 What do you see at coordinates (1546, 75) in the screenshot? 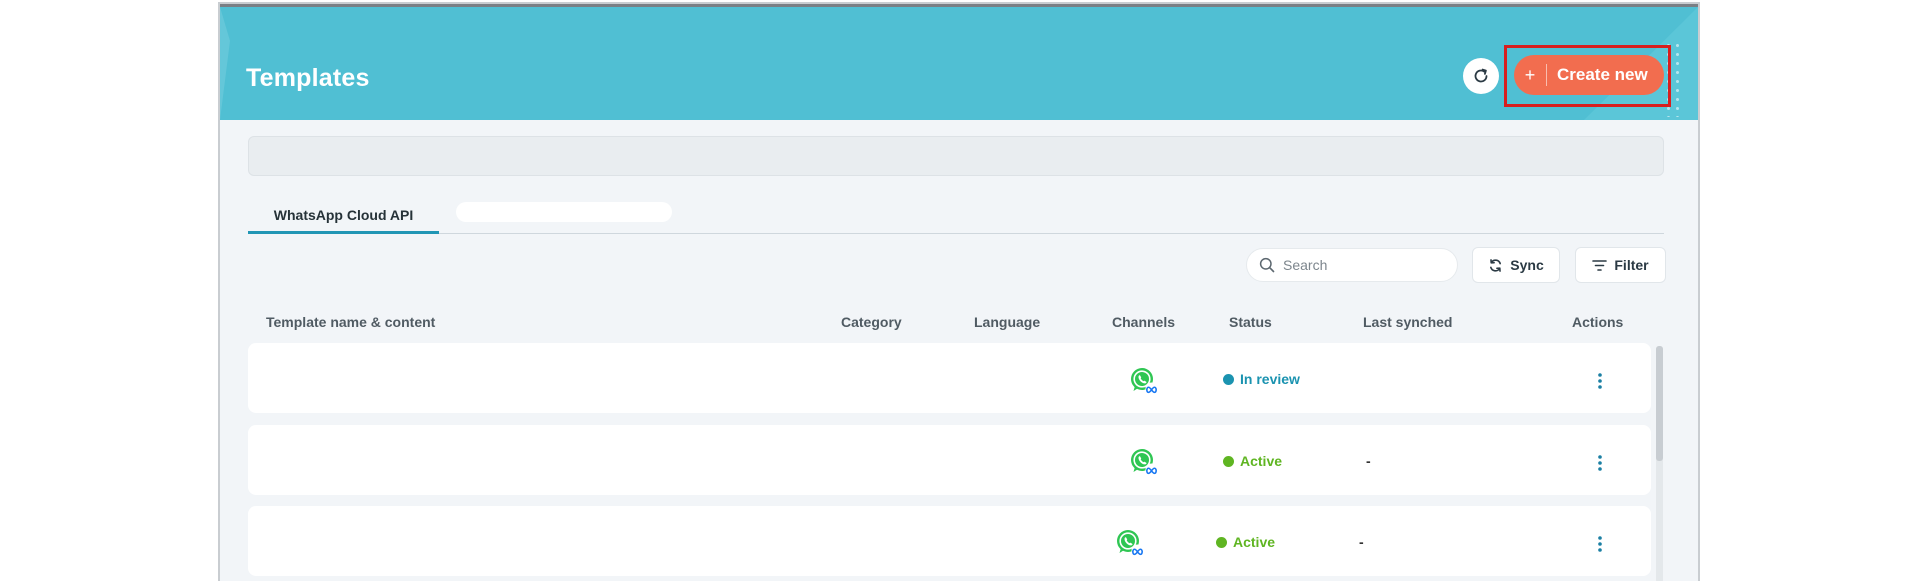
I see `button-separator` at bounding box center [1546, 75].